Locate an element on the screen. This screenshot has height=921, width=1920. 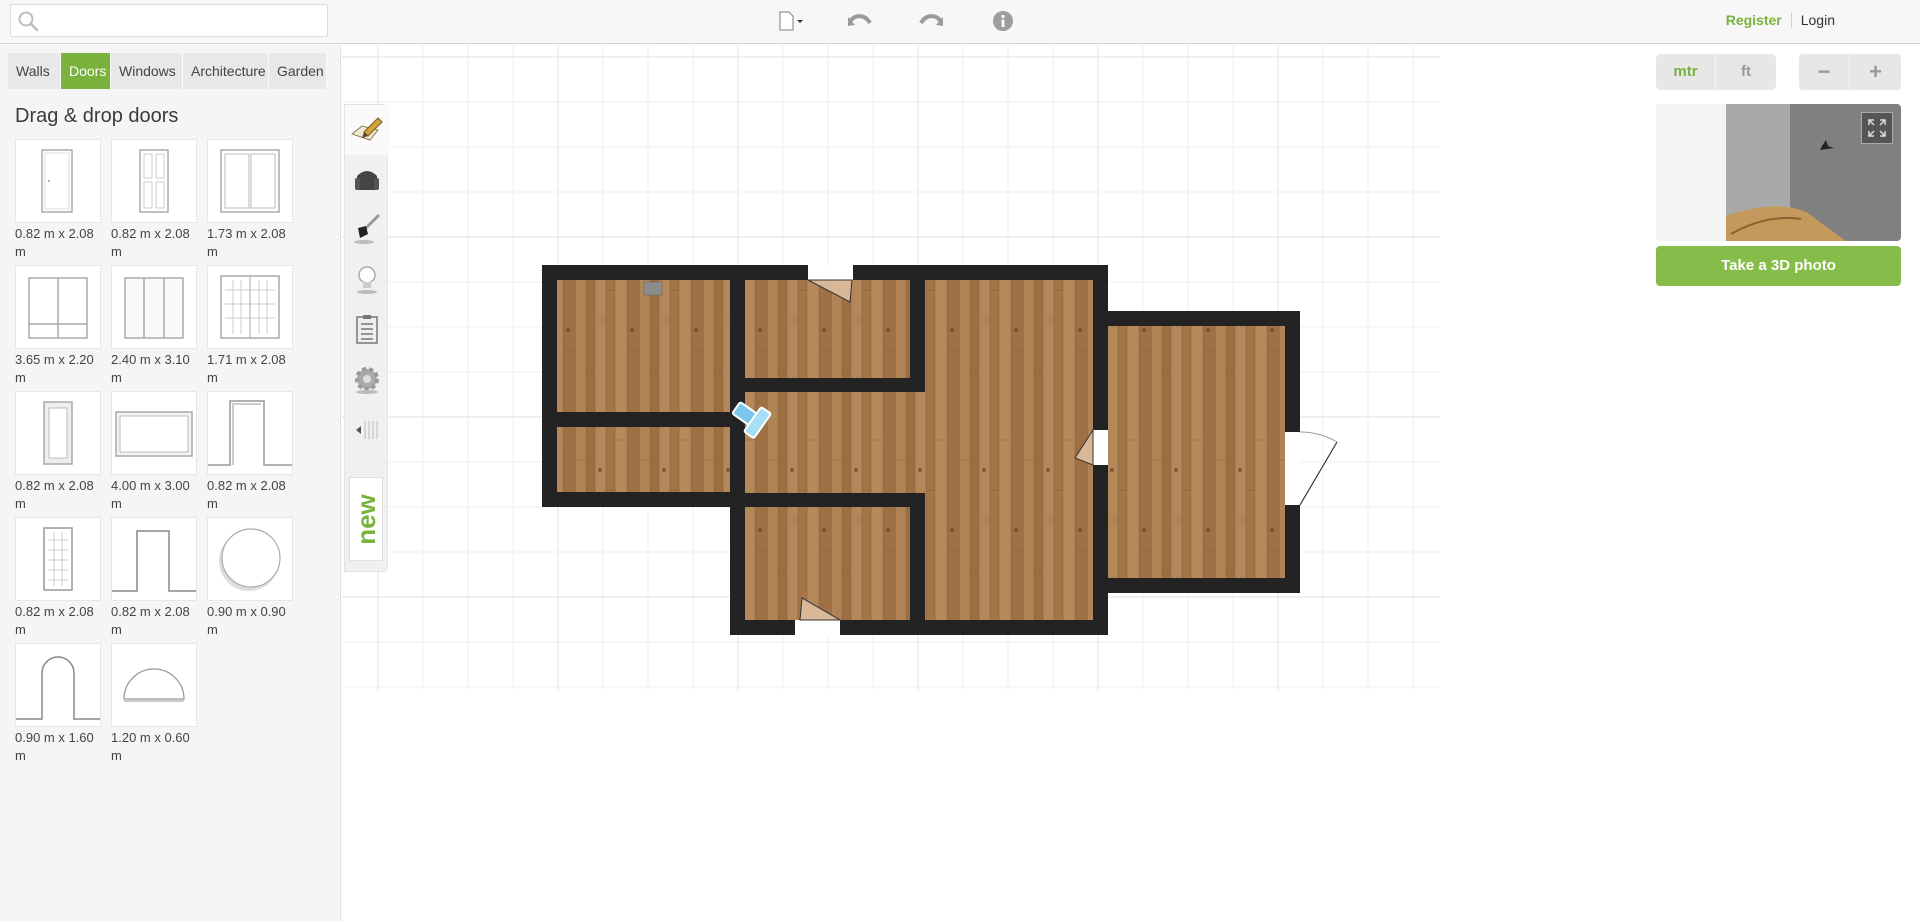
grid-glass-door-icon is located at coordinates (58, 559).